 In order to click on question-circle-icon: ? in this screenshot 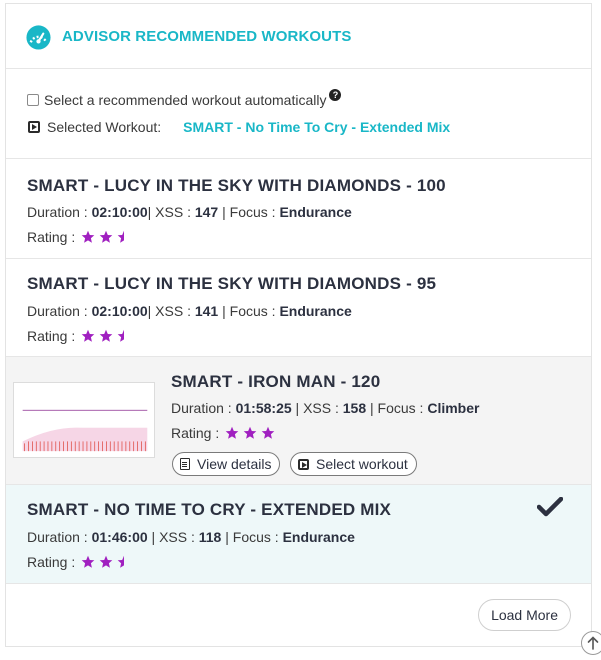, I will do `click(335, 95)`.